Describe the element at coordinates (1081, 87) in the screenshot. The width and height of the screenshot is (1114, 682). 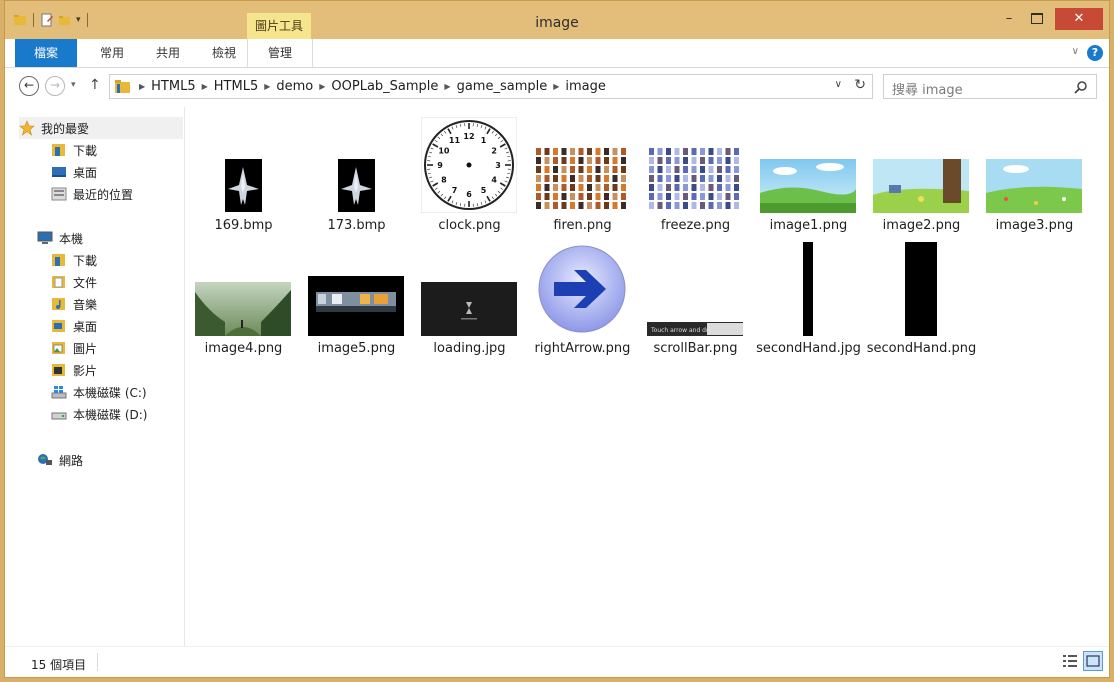
I see `search-icon` at that location.